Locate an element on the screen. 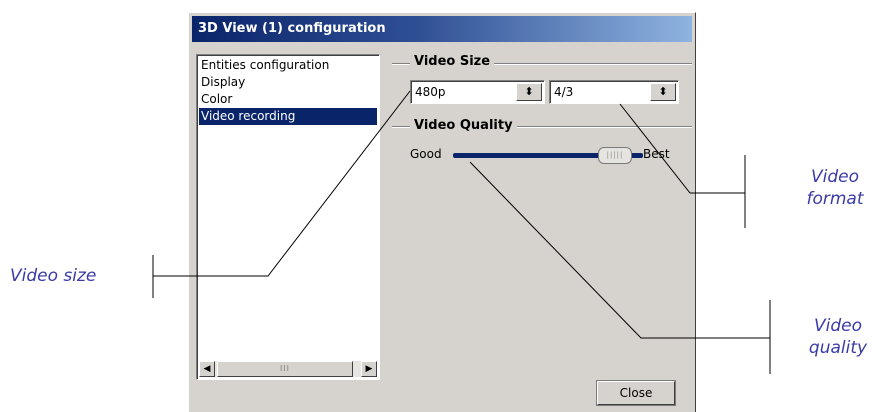  callout-video-quality: Video quality is located at coordinates (838, 337).